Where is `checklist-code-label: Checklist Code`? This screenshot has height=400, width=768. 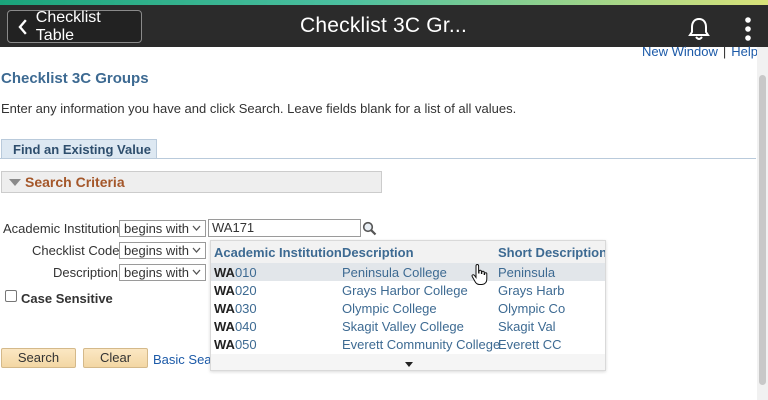 checklist-code-label: Checklist Code is located at coordinates (76, 250).